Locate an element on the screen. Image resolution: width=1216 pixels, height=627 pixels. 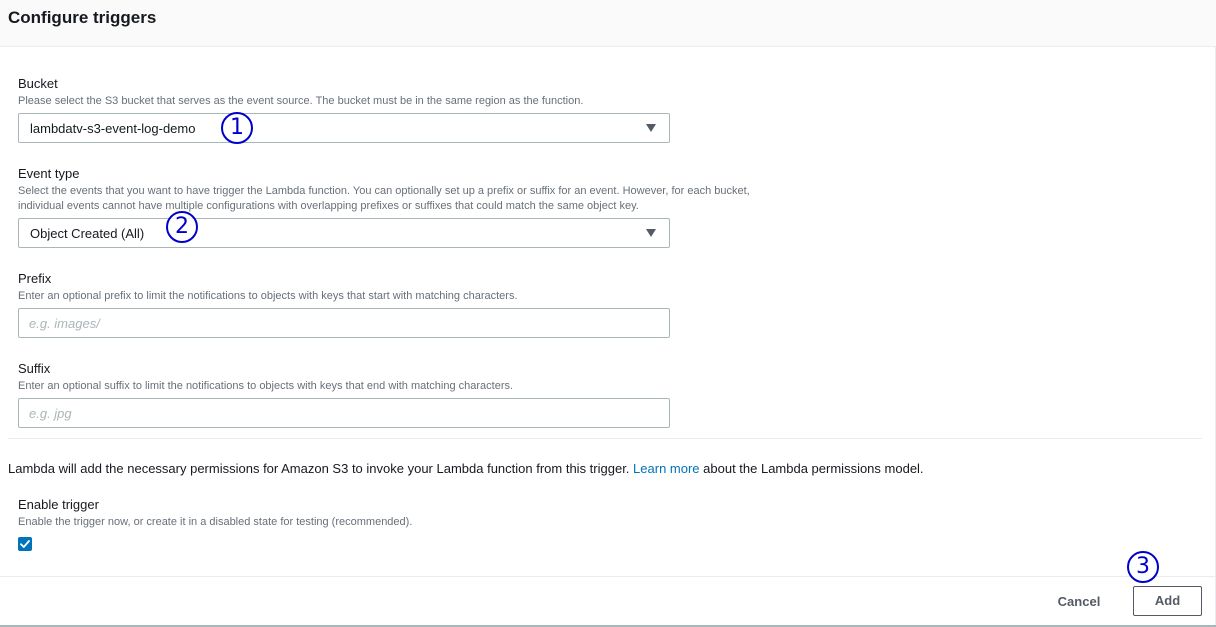
annotation-marker-1: 1 is located at coordinates (237, 128).